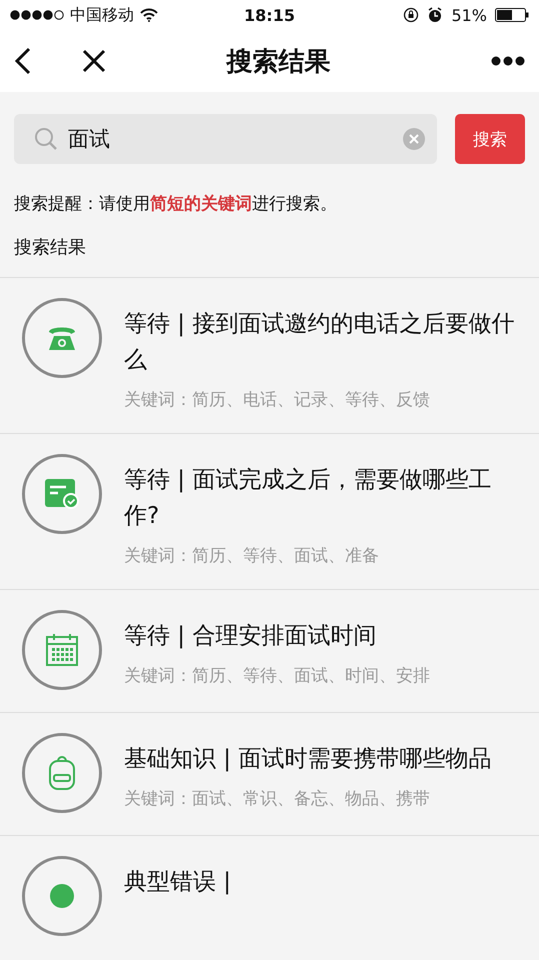 The width and height of the screenshot is (539, 960). Describe the element at coordinates (176, 204) in the screenshot. I see `search-hint: 搜索提醒：请使用简短的关键词进行搜索。` at that location.